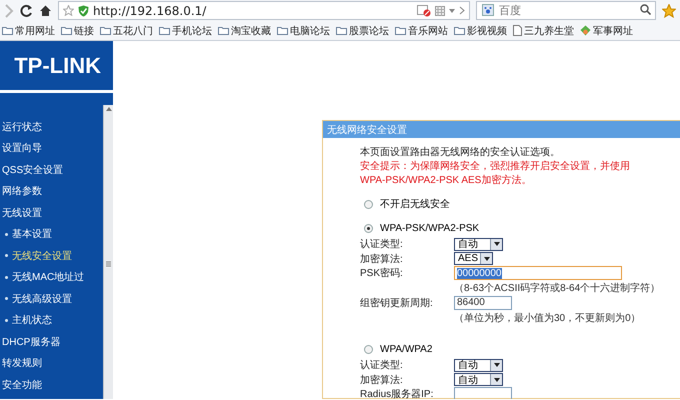 The height and width of the screenshot is (400, 680). Describe the element at coordinates (483, 303) in the screenshot. I see `input-field: 86400` at that location.